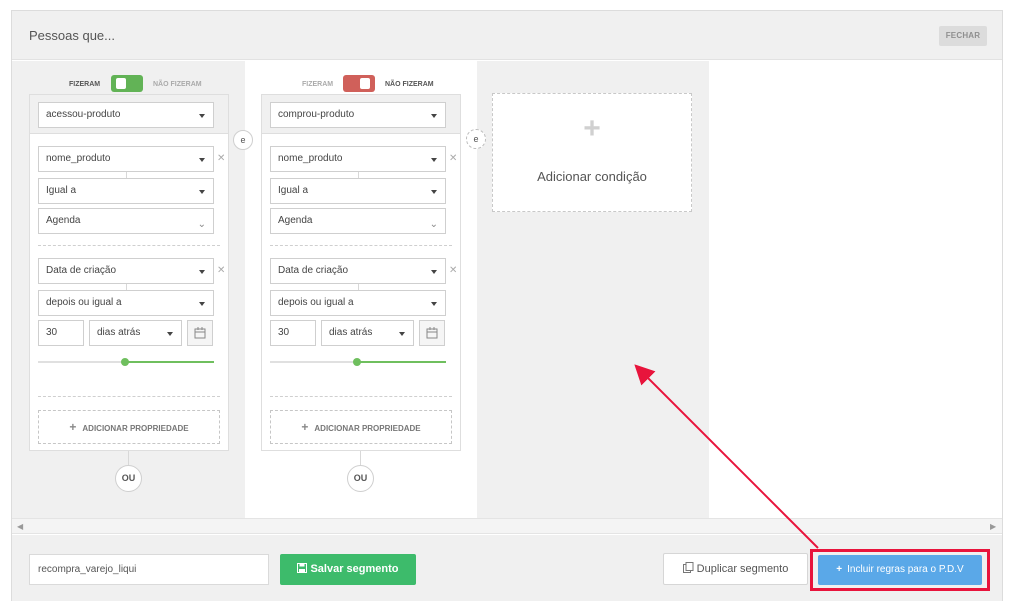  What do you see at coordinates (963, 36) in the screenshot?
I see `close-button: FECHAR` at bounding box center [963, 36].